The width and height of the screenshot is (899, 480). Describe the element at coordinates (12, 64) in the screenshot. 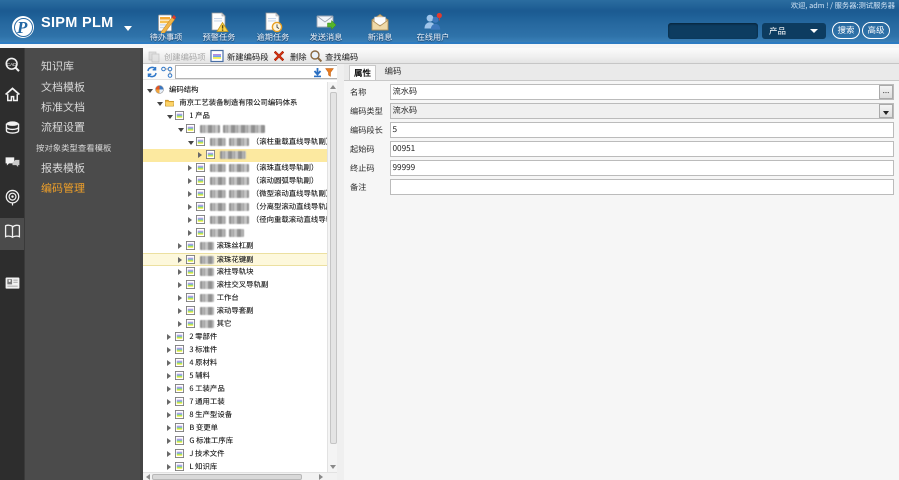

I see `svg-text: CAD` at that location.